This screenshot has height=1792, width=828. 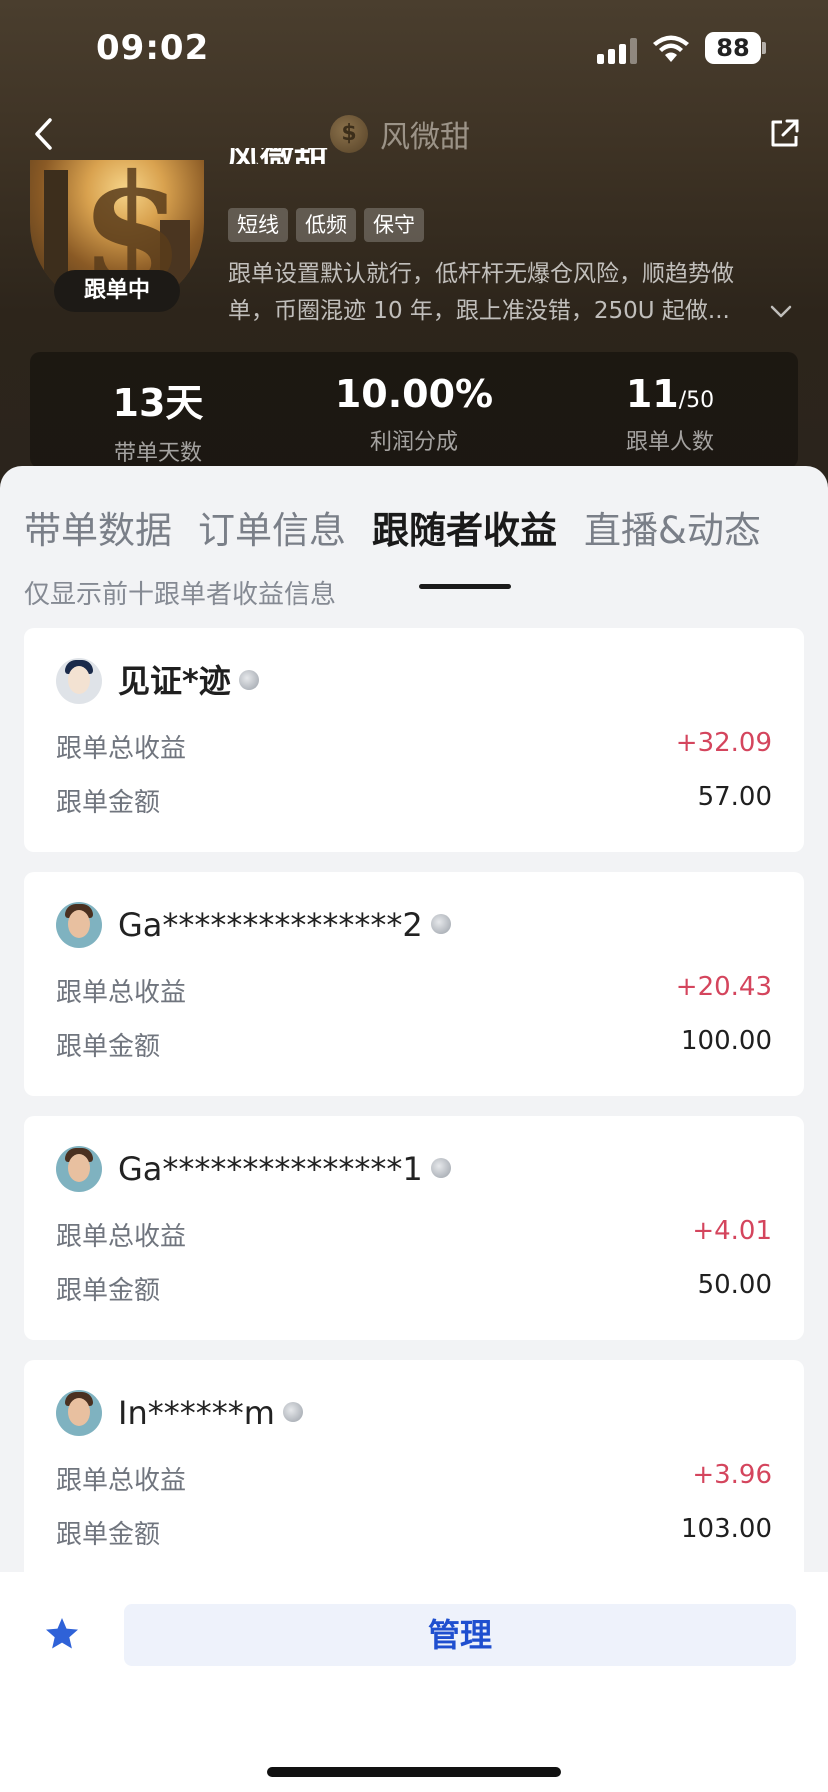 I want to click on nav-title: 风微甜, so click(x=425, y=137).